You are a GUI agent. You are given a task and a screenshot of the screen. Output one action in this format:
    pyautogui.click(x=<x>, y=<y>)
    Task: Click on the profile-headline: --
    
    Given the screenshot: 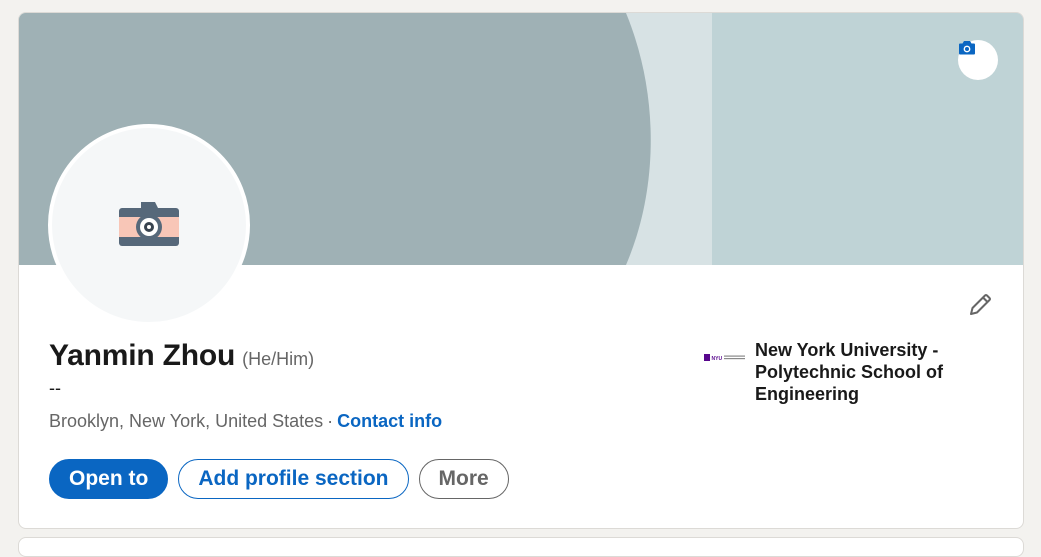 What is the action you would take?
    pyautogui.click(x=55, y=388)
    